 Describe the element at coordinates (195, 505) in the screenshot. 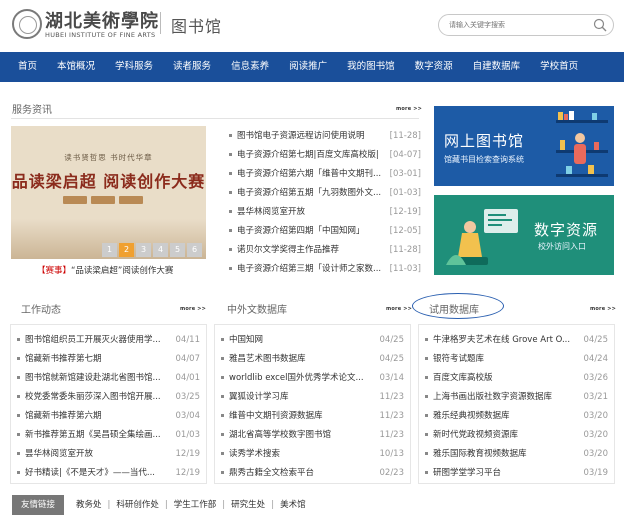

I see `footer-link-student-affairs: 学生工作部` at that location.